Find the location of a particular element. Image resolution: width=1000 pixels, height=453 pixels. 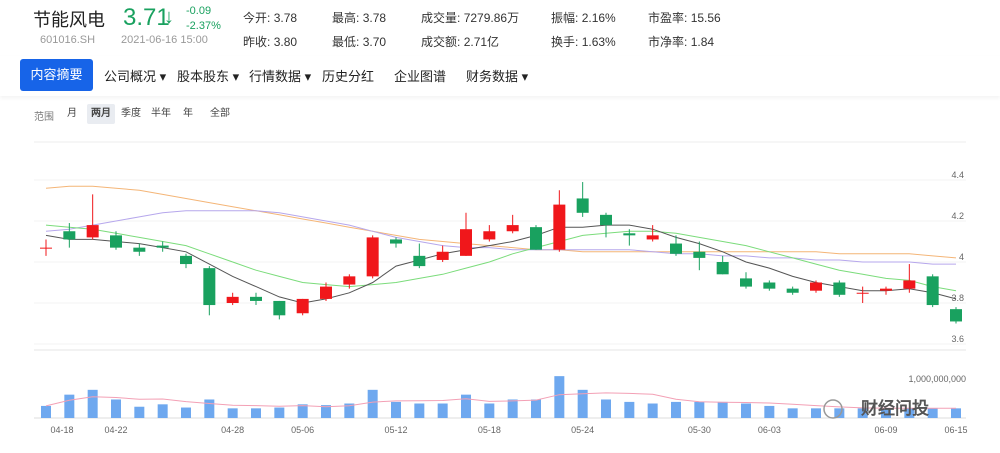

x-tick-label: 06-15 is located at coordinates (955, 430).